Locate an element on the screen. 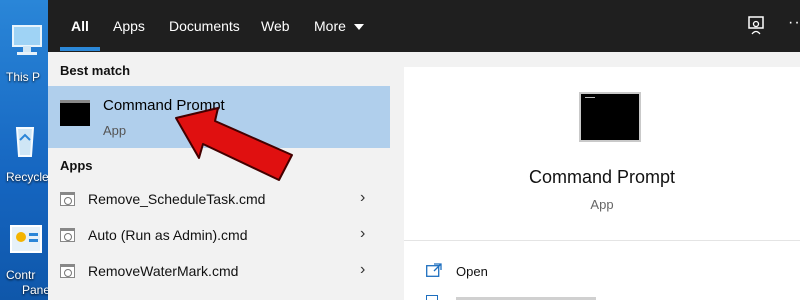 The width and height of the screenshot is (800, 300). feedback-icon is located at coordinates (757, 26).